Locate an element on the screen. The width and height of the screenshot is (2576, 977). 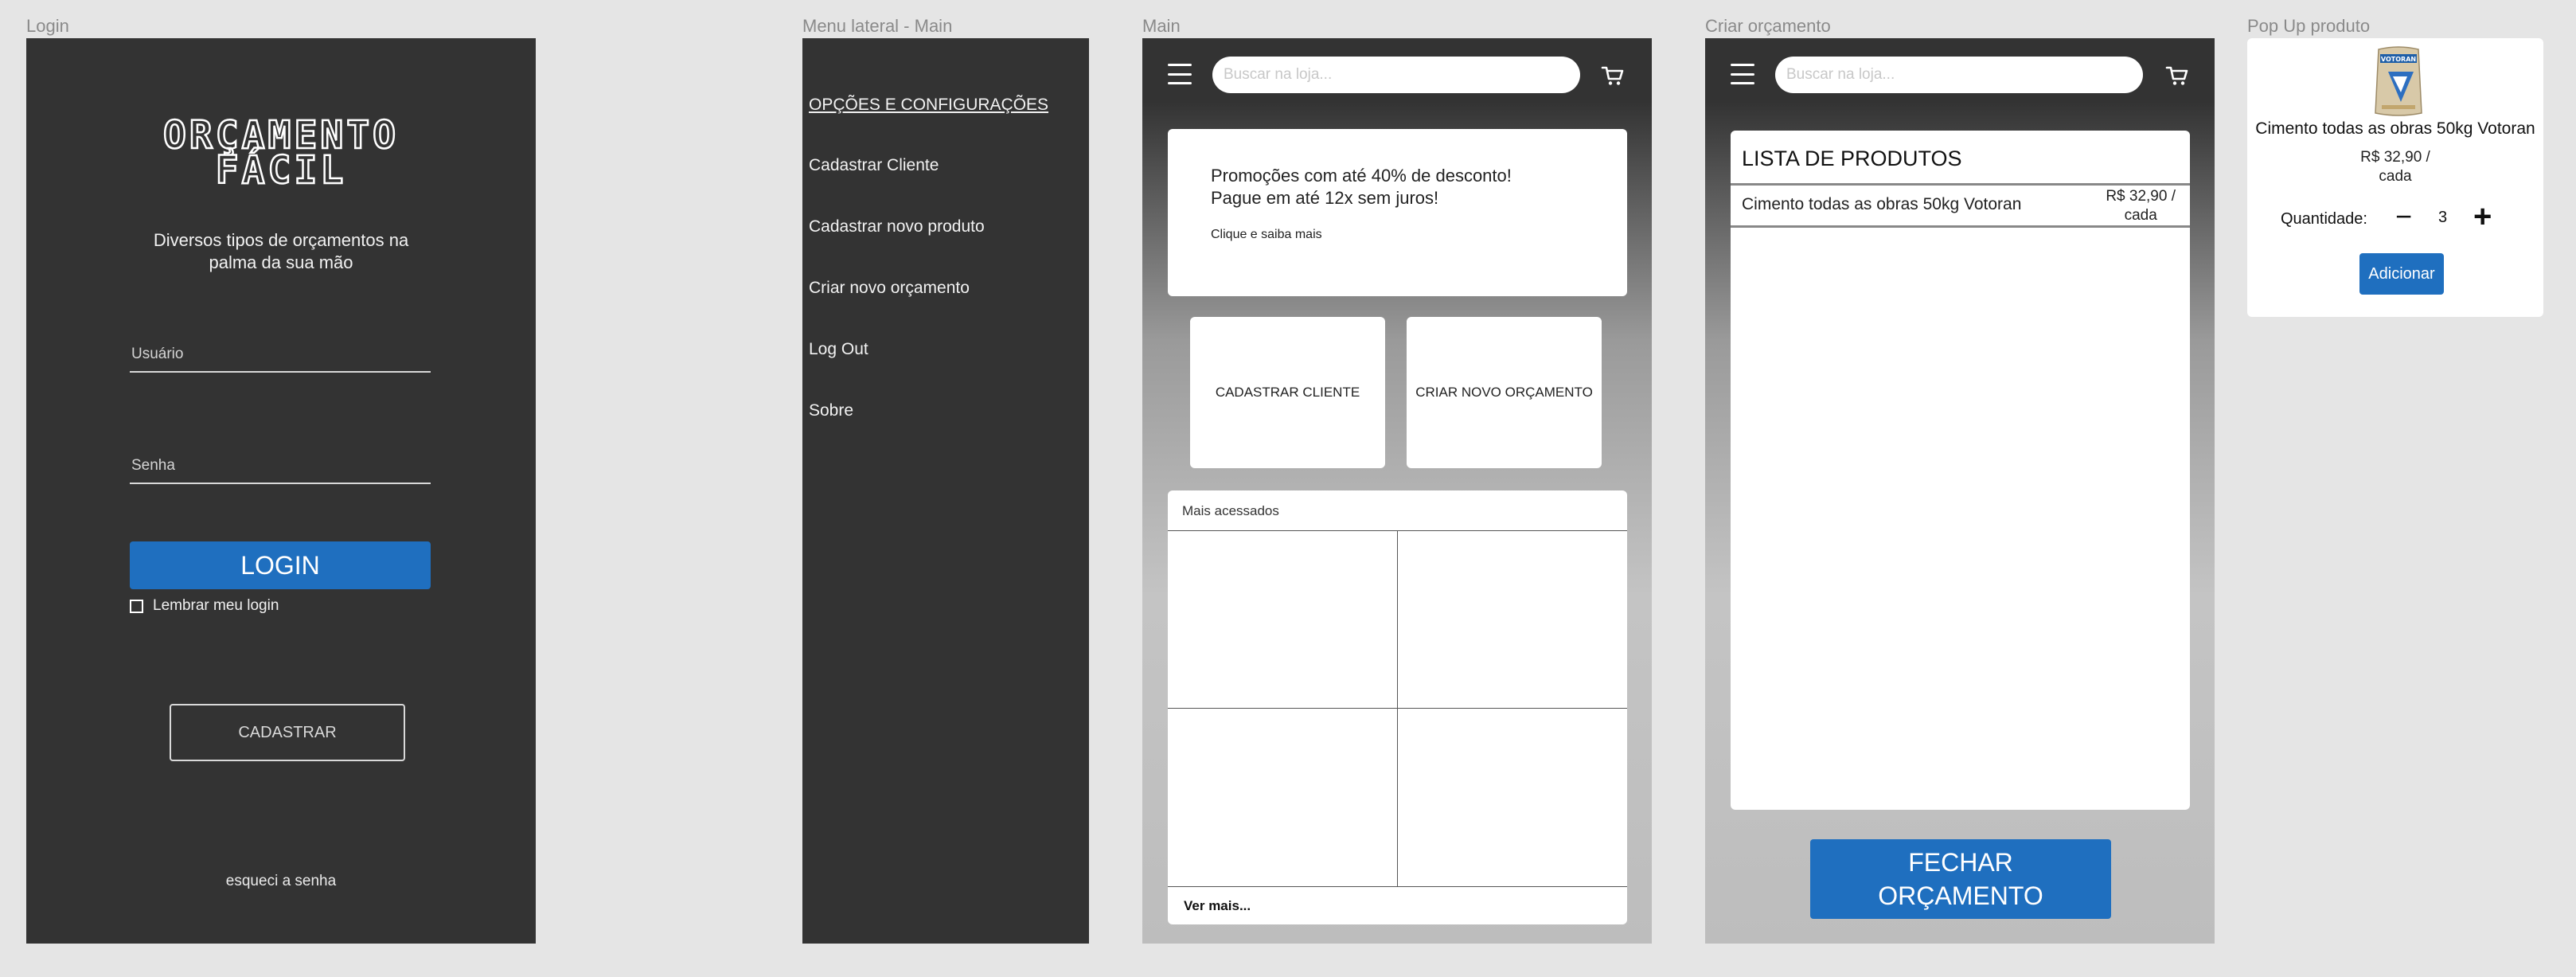
product-list-title: LISTA DE PRODUTOS is located at coordinates (1852, 158).